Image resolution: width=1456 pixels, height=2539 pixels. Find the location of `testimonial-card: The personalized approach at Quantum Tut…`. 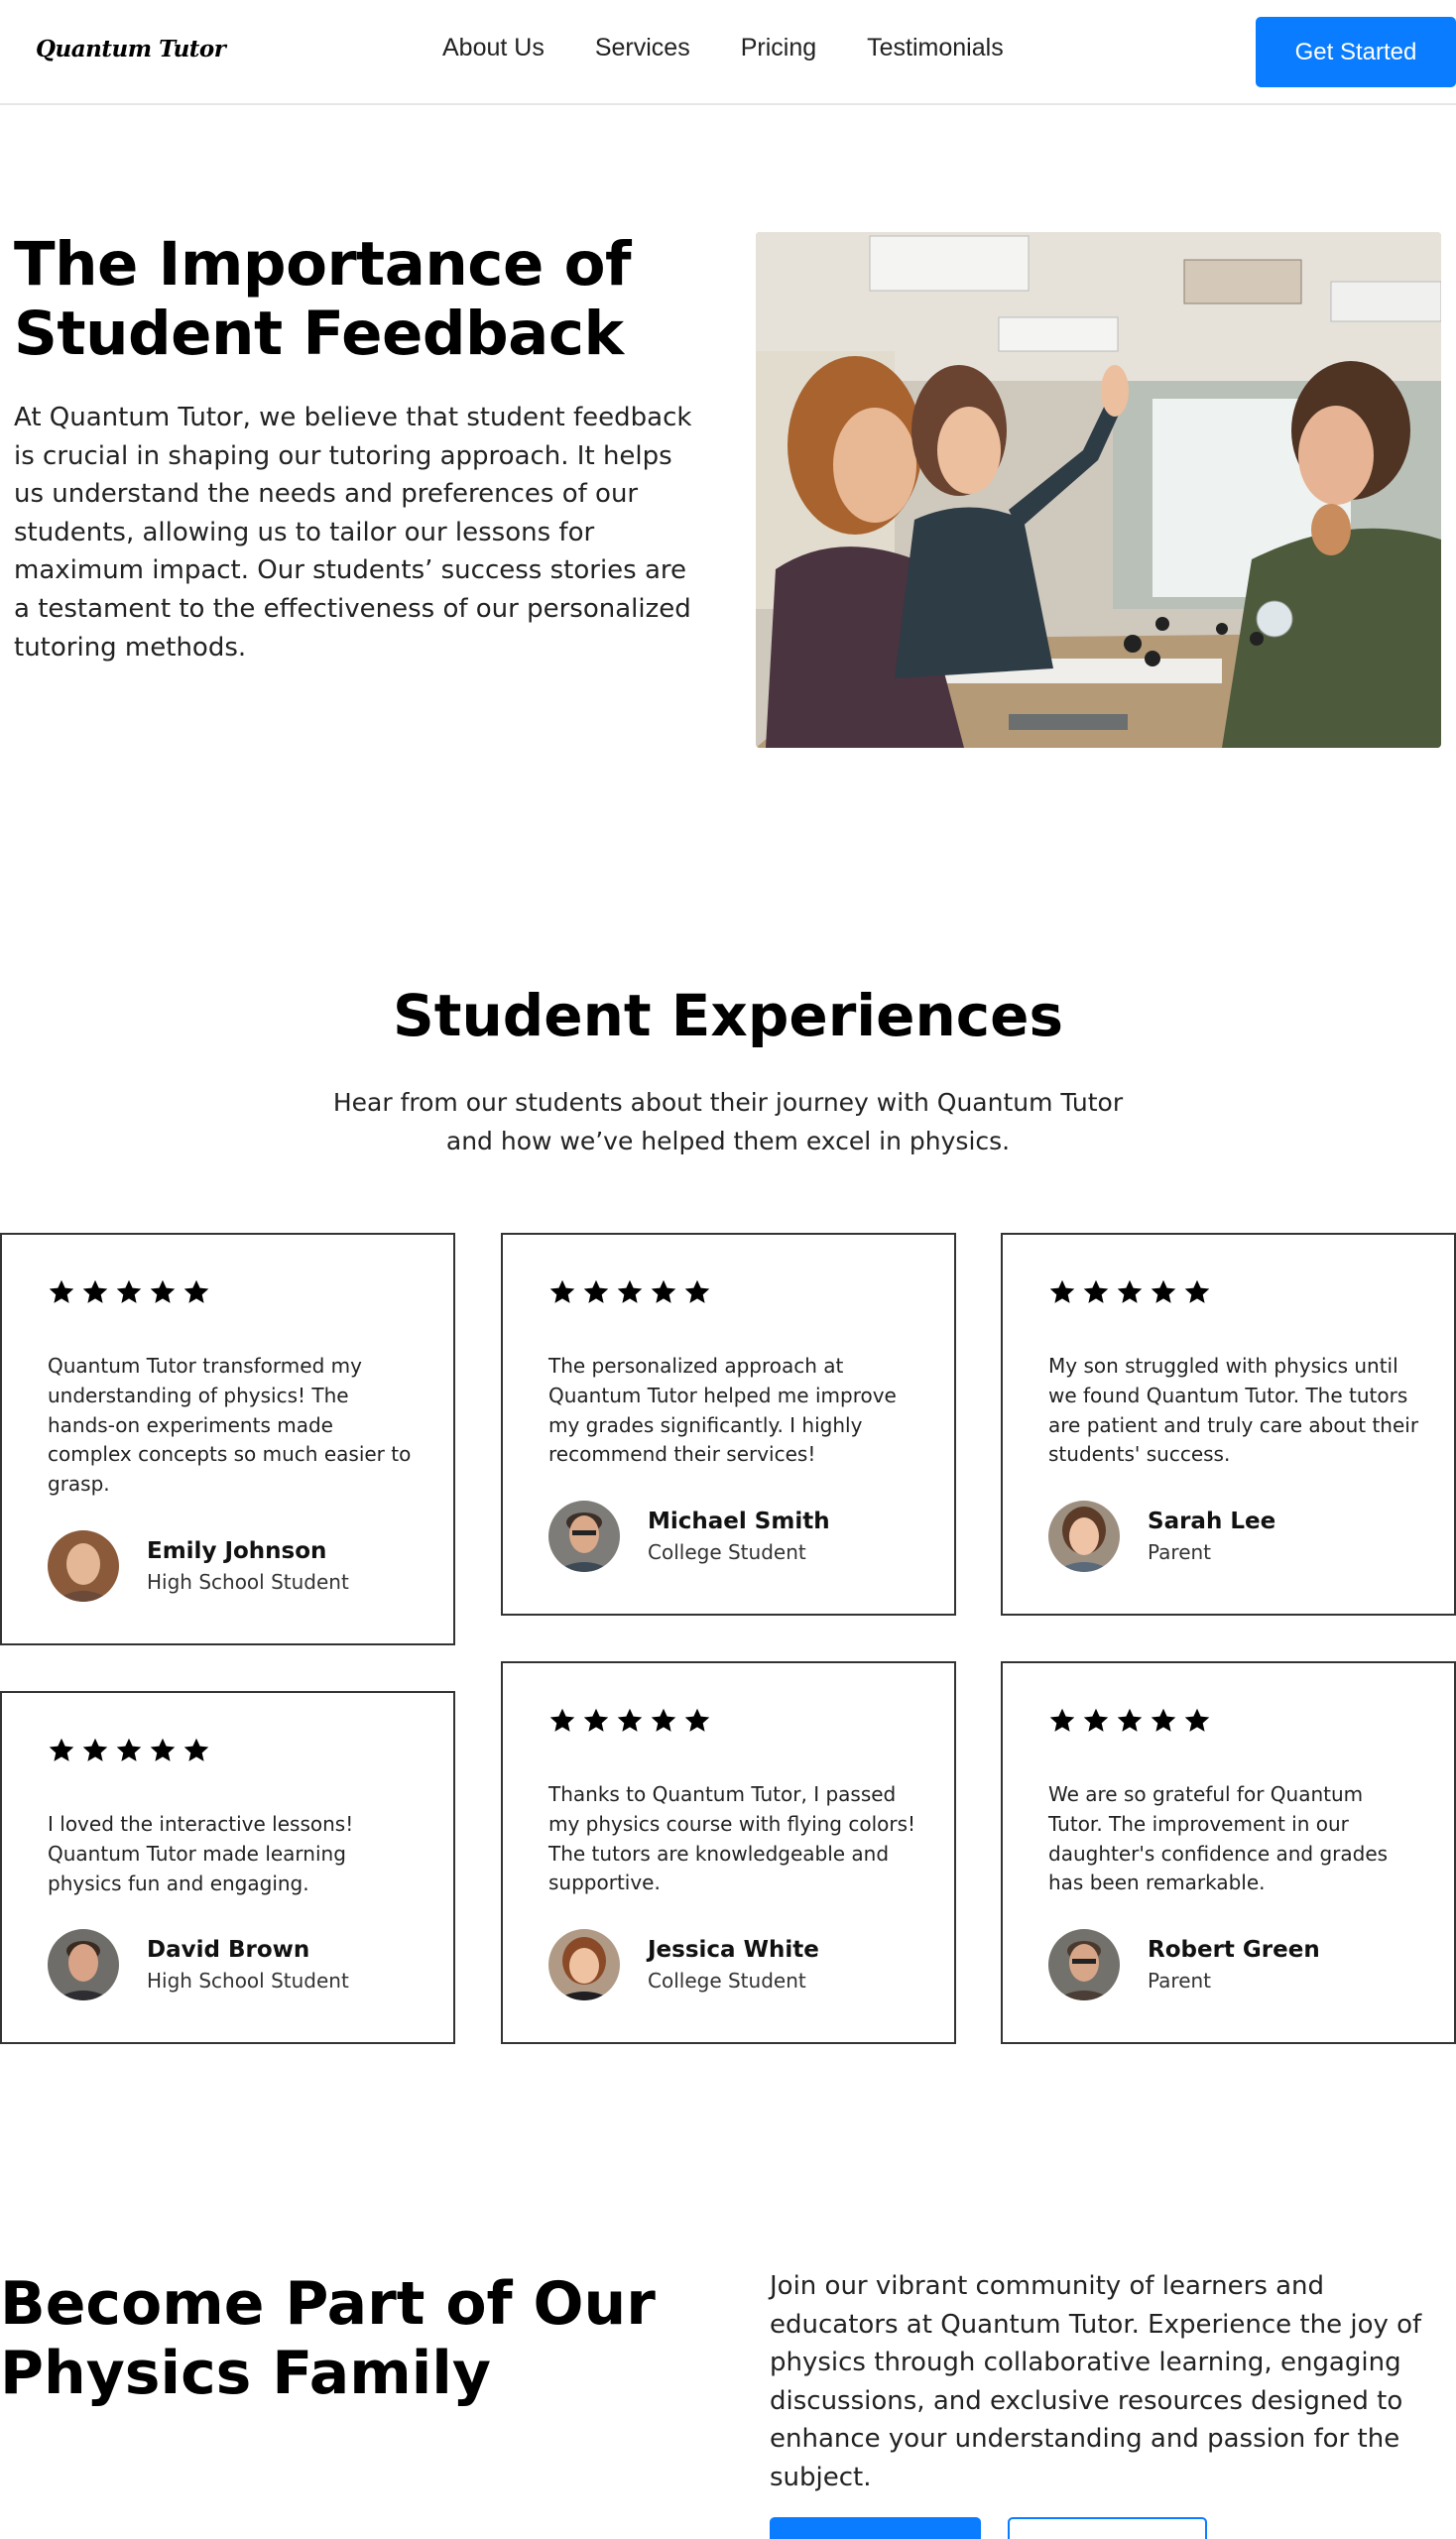

testimonial-card: The personalized approach at Quantum Tut… is located at coordinates (728, 1424).